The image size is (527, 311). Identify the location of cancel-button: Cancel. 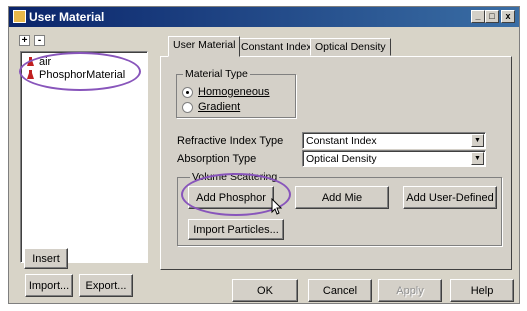
(340, 290).